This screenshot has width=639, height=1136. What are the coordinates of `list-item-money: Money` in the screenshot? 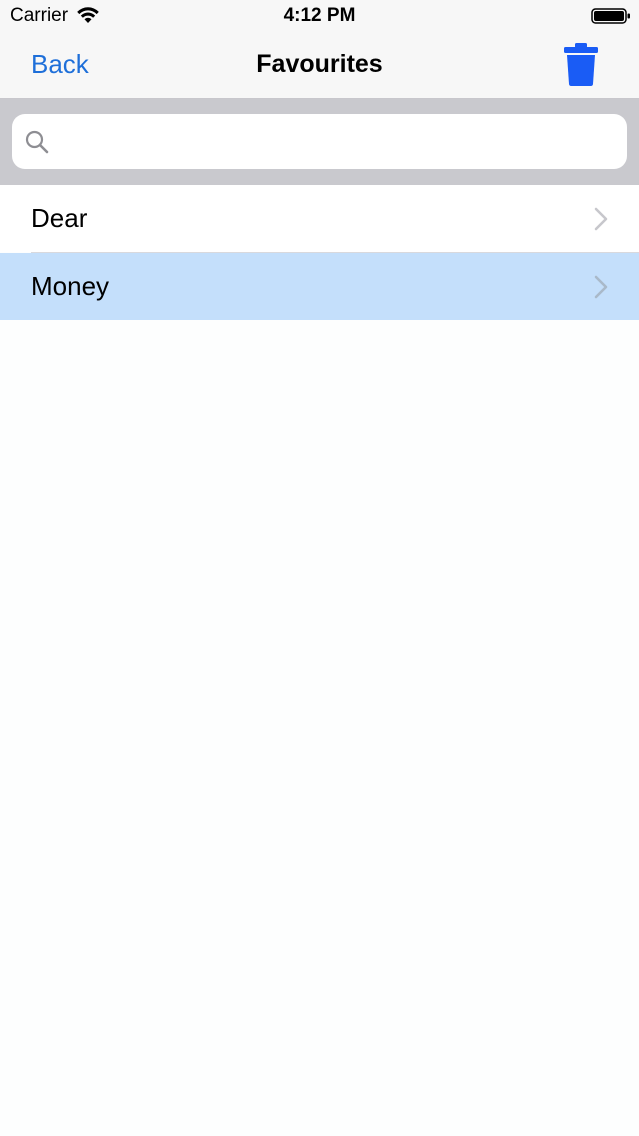 It's located at (319, 286).